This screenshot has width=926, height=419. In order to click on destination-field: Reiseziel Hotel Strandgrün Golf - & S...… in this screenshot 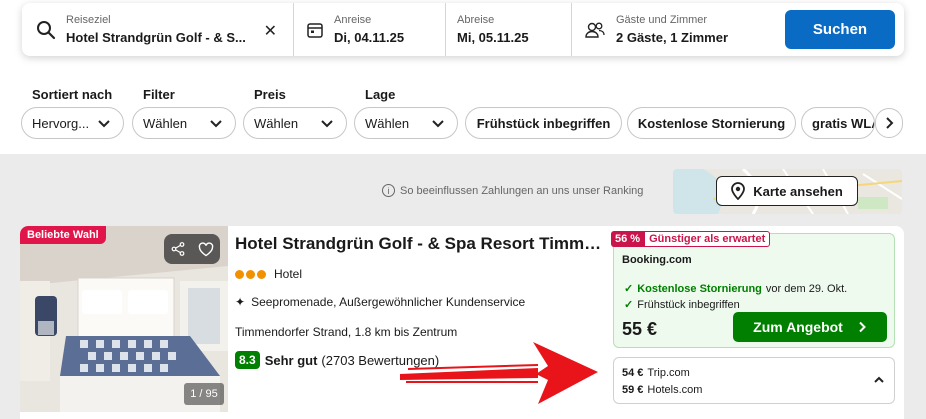, I will do `click(158, 29)`.